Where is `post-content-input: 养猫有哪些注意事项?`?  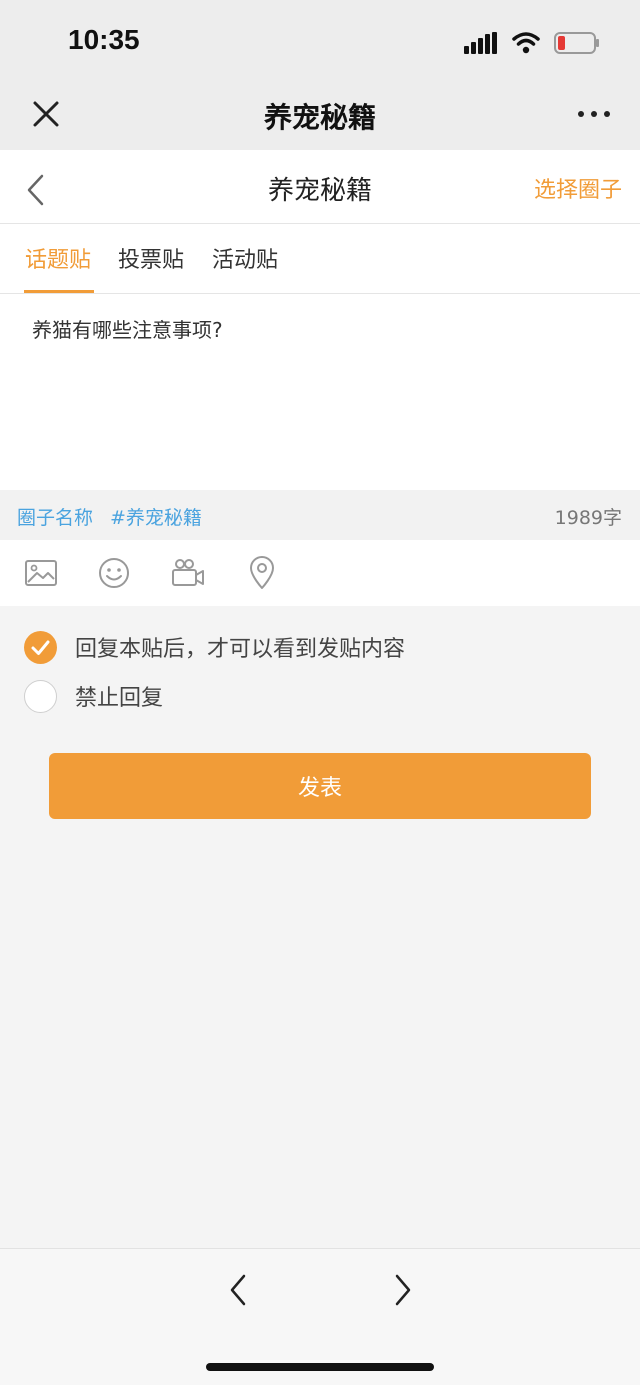
post-content-input: 养猫有哪些注意事项? is located at coordinates (320, 392).